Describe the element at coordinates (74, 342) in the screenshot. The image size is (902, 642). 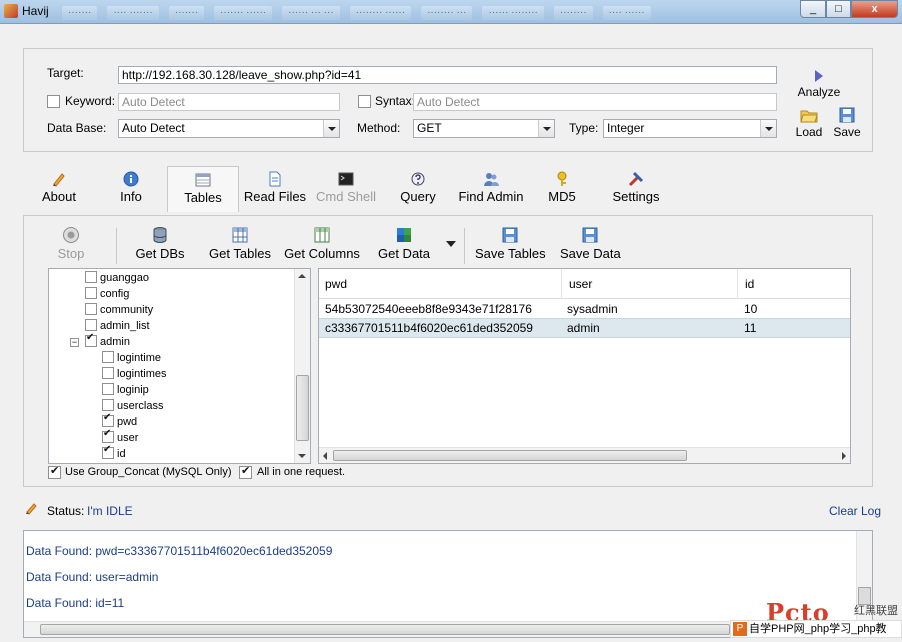
I see `tree-collapse-toggle: −` at that location.